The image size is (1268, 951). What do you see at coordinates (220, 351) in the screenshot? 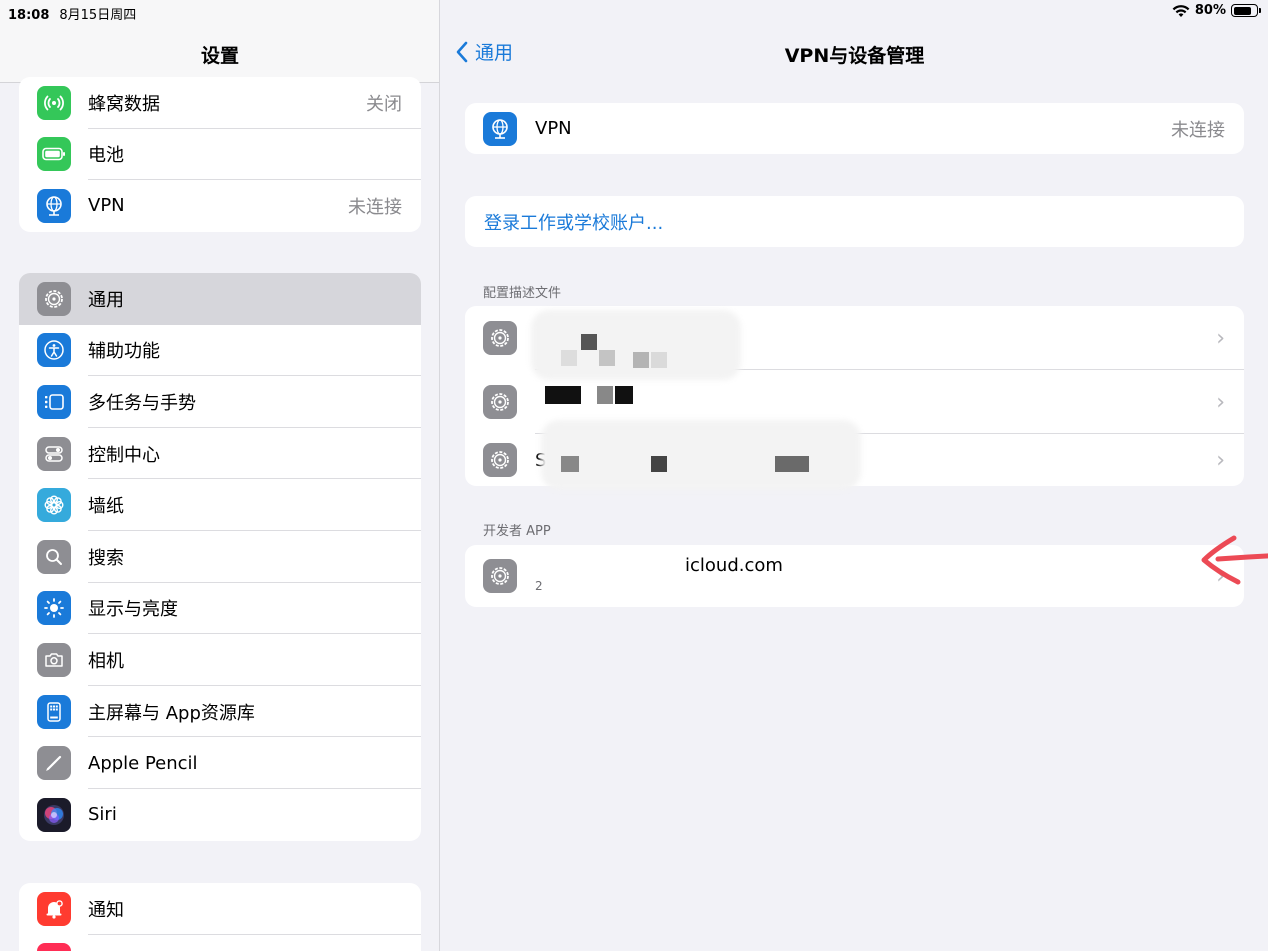
I see `sidebar-item-accessibility: 辅助功能` at bounding box center [220, 351].